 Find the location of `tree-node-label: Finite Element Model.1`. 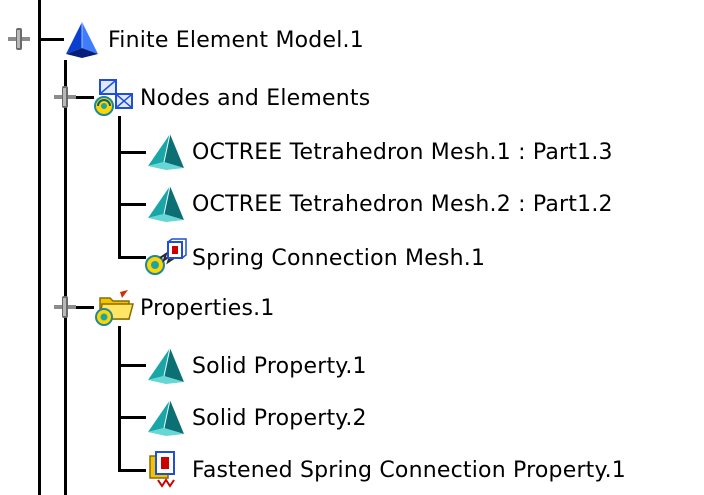

tree-node-label: Finite Element Model.1 is located at coordinates (236, 40).